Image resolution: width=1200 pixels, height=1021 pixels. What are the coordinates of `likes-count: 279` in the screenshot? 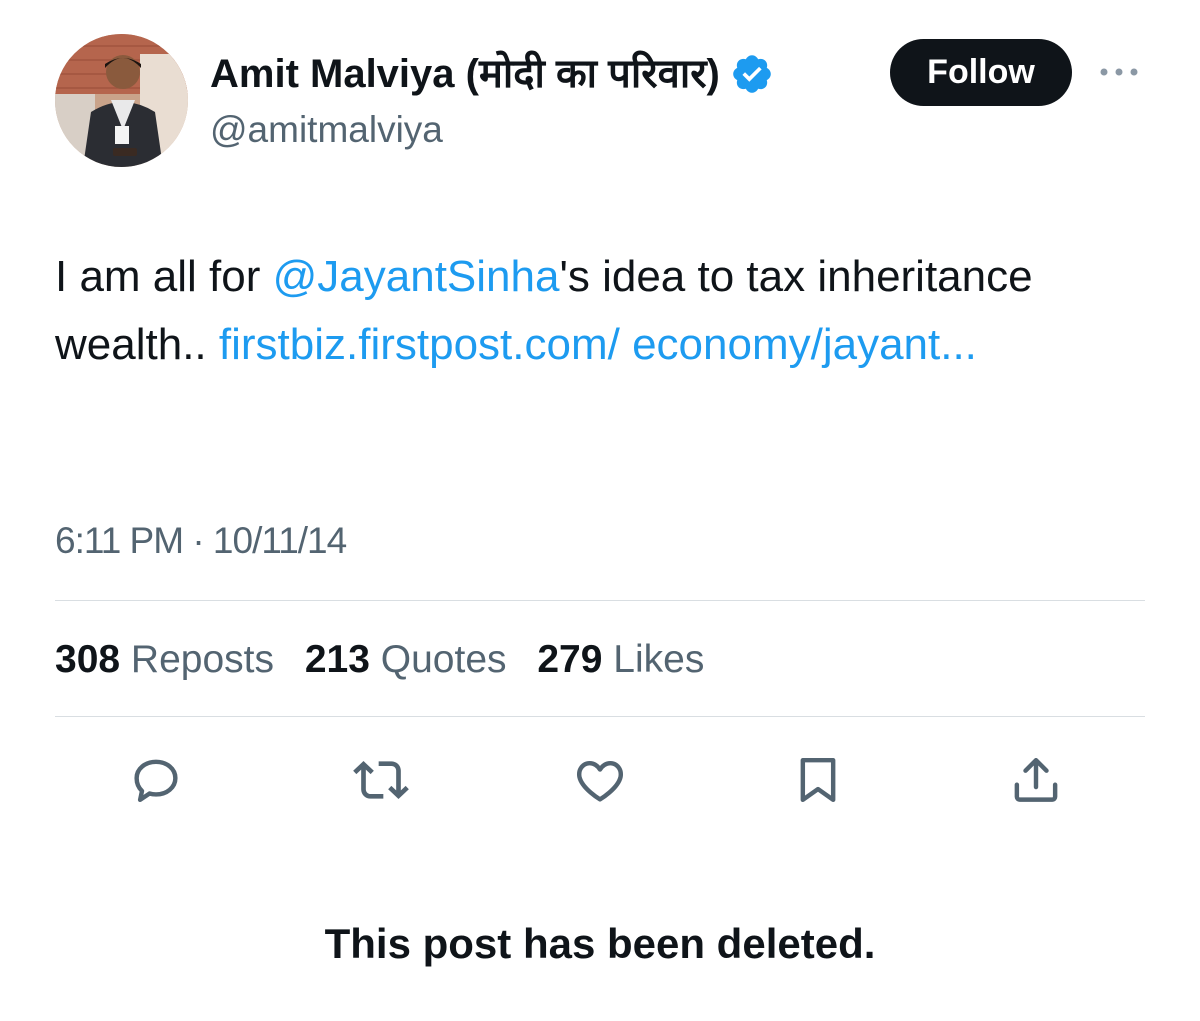 It's located at (570, 659).